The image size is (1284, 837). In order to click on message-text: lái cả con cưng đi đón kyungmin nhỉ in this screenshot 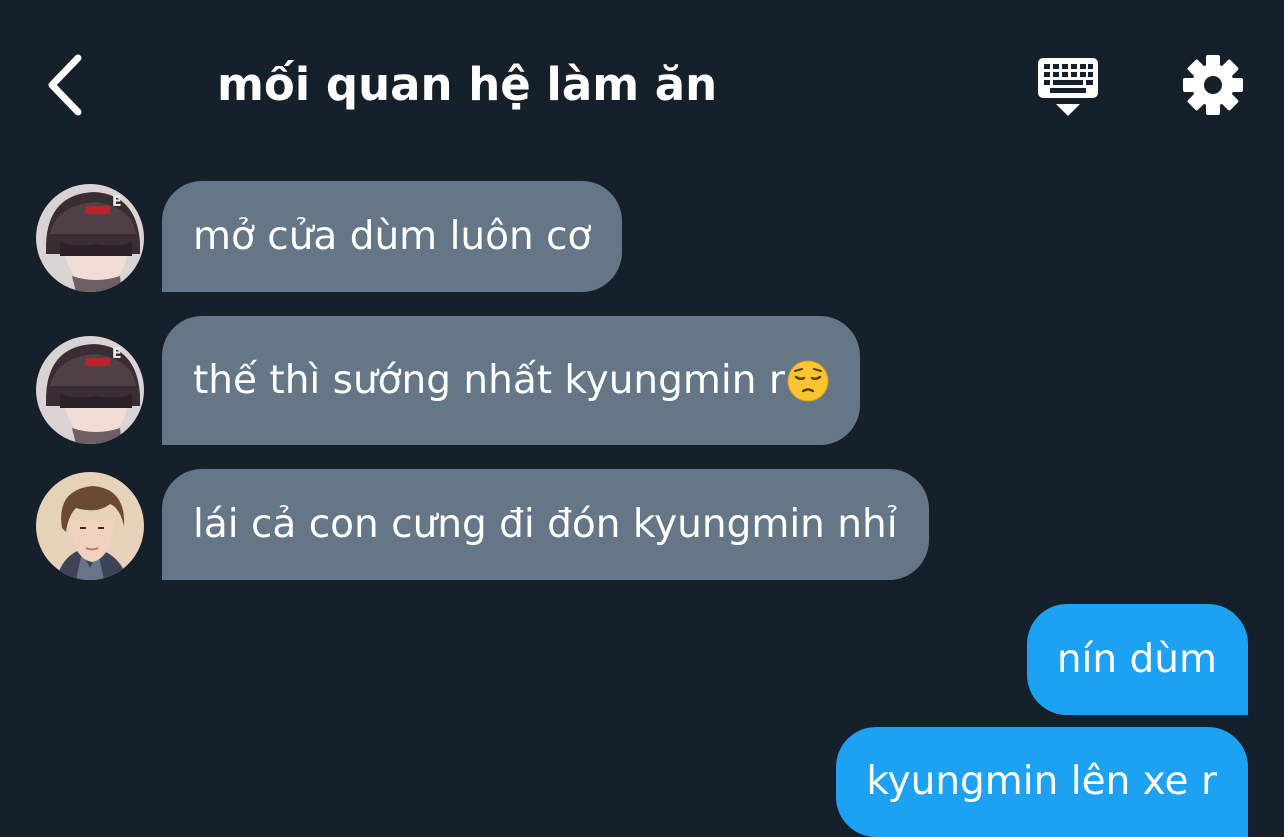, I will do `click(545, 524)`.